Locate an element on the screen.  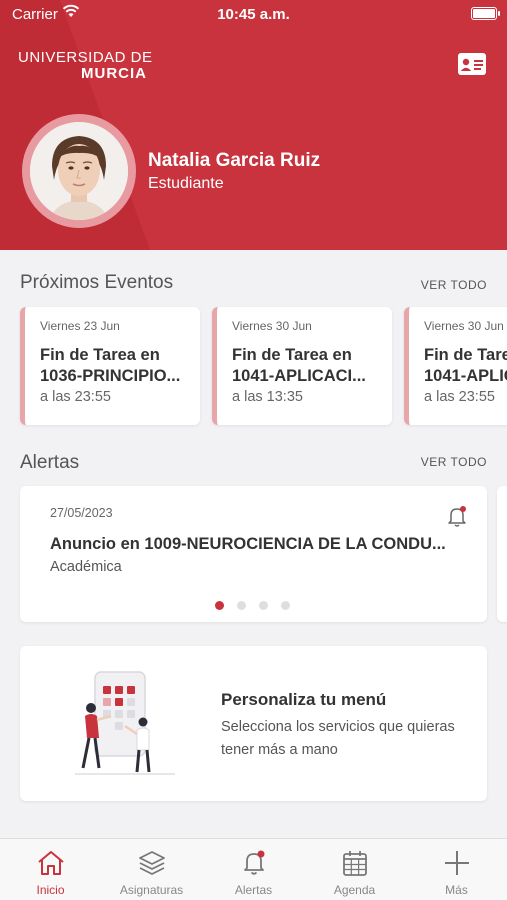
user-role: Estudiante is located at coordinates (186, 183).